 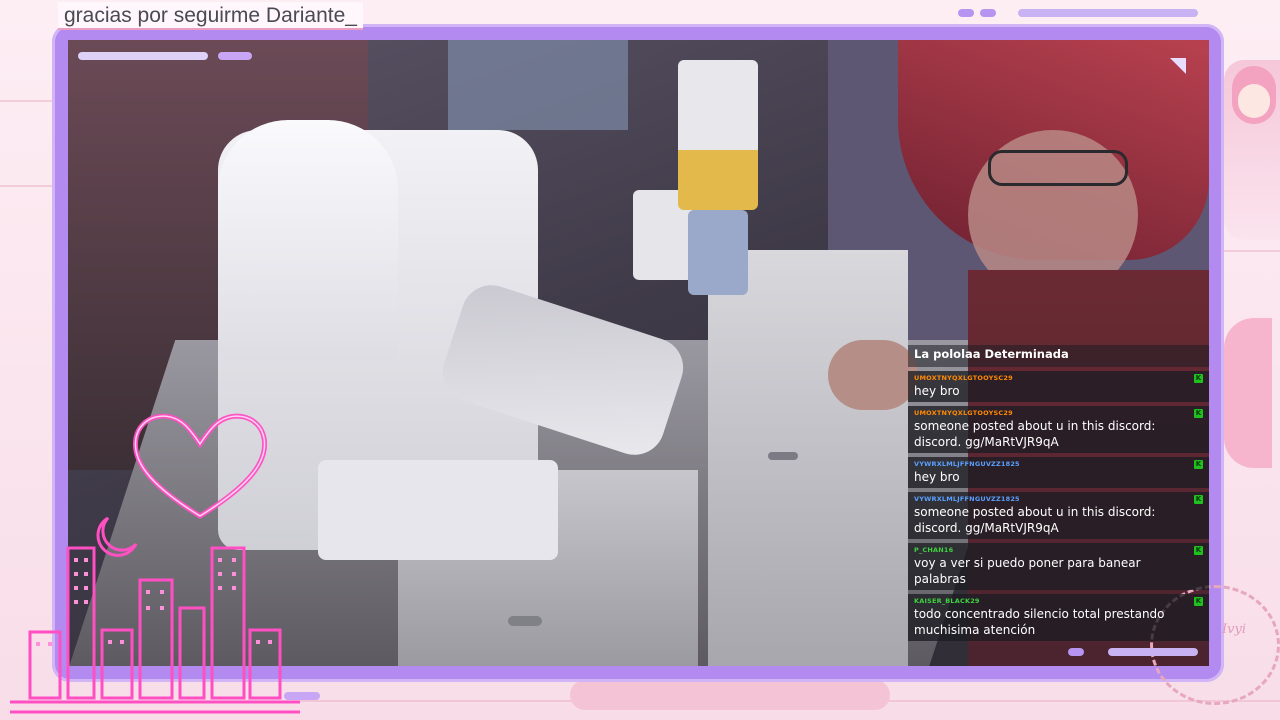 What do you see at coordinates (1076, 652) in the screenshot?
I see `chat-scroll-indicator` at bounding box center [1076, 652].